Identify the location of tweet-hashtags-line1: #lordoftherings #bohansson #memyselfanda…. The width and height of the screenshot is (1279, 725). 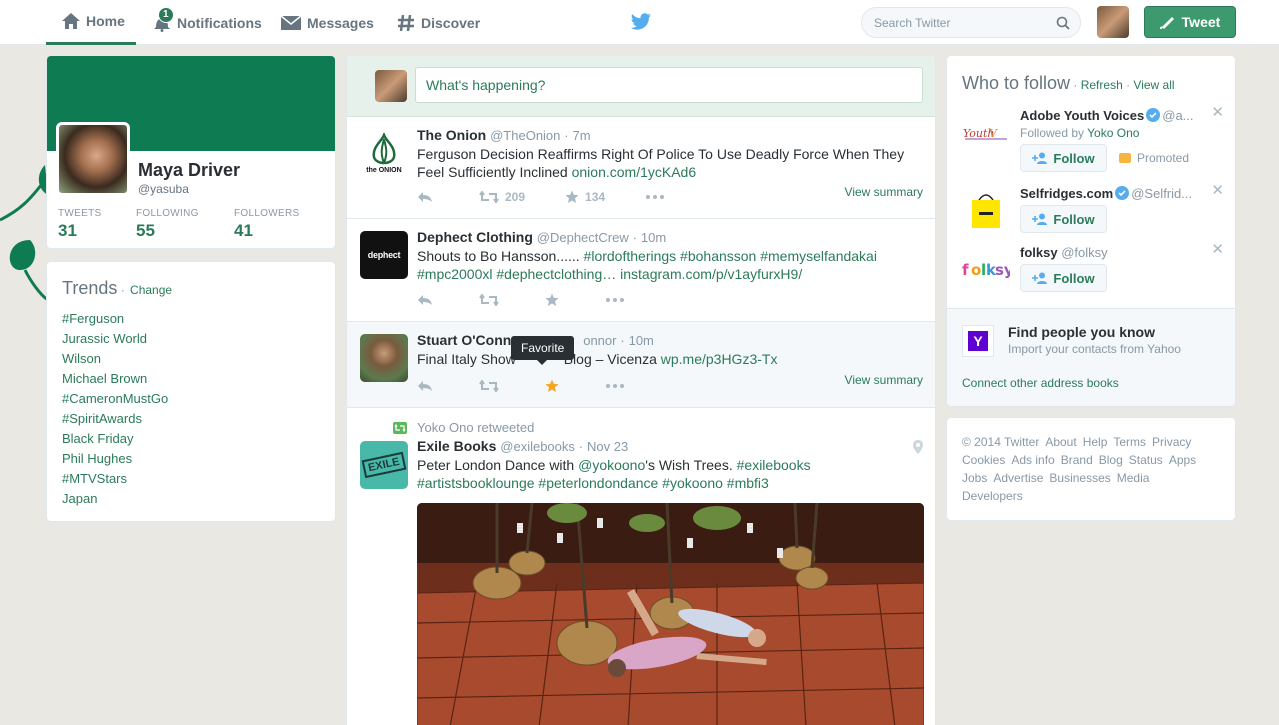
(730, 256).